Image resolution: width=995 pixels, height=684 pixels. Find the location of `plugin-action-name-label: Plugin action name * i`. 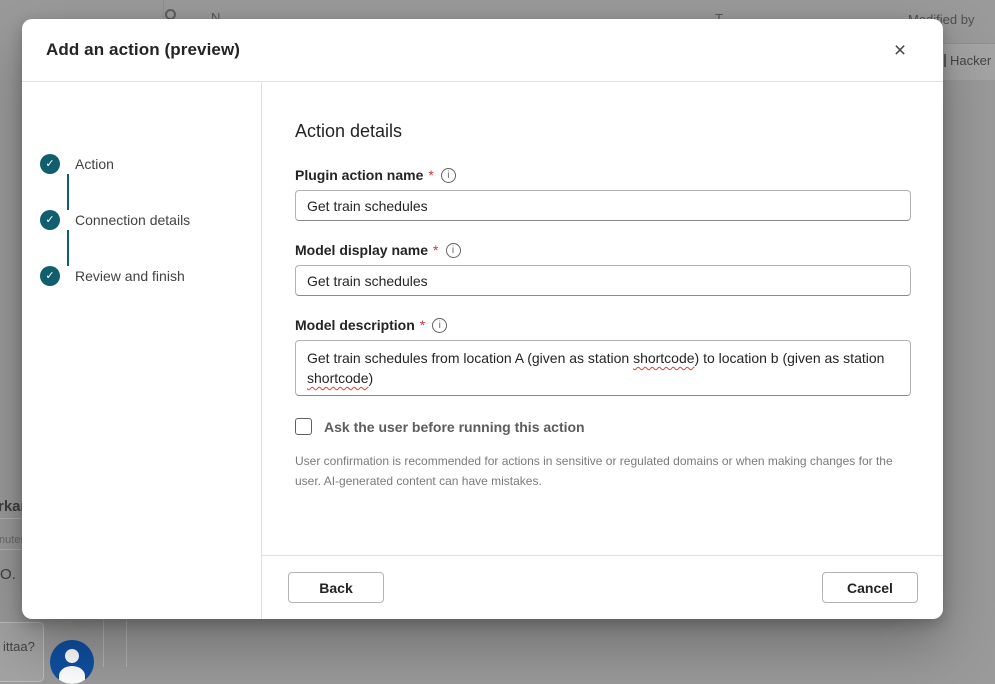

plugin-action-name-label: Plugin action name * i is located at coordinates (603, 175).